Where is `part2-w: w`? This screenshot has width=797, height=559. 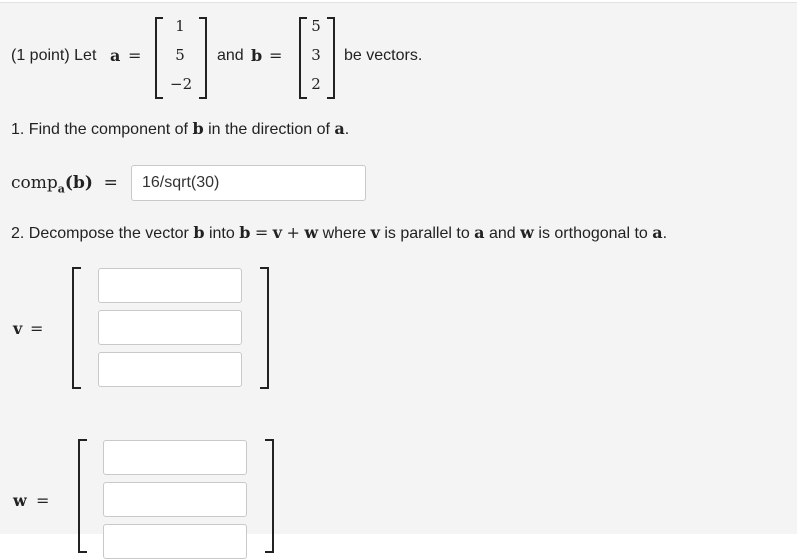
part2-w: w is located at coordinates (311, 232).